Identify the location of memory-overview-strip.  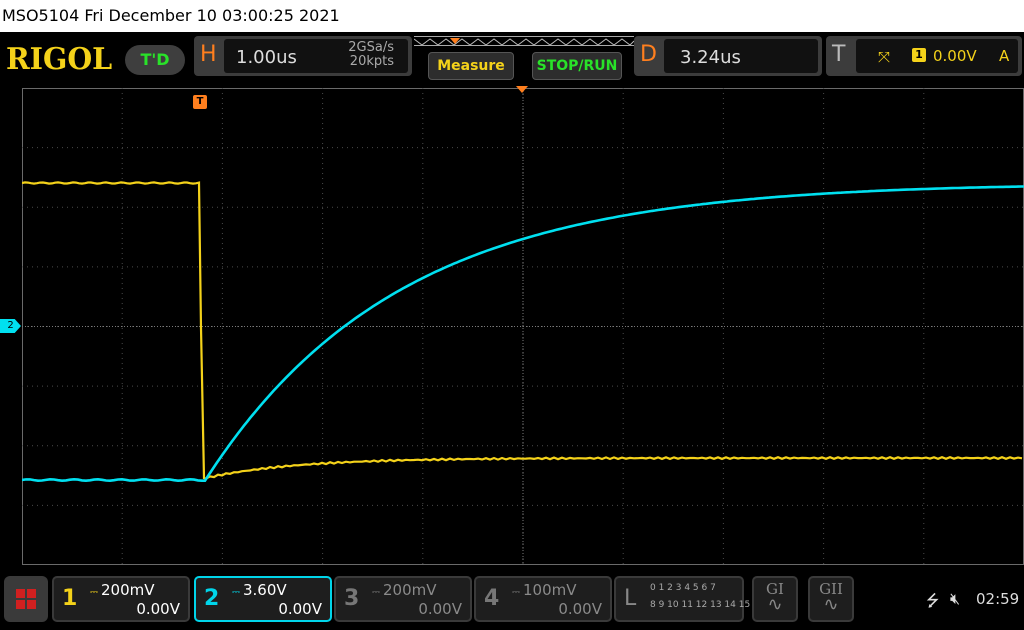
(524, 41).